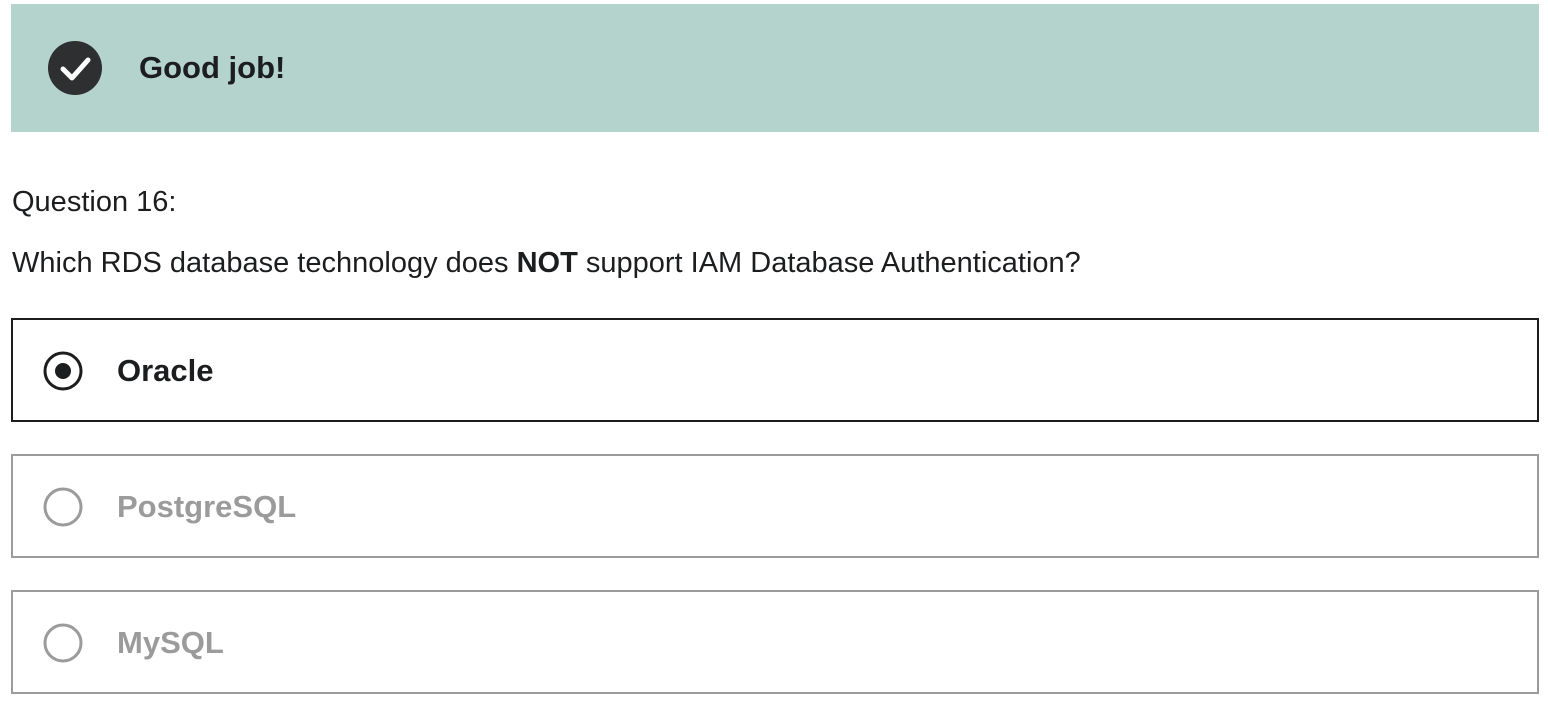 The width and height of the screenshot is (1548, 710). Describe the element at coordinates (775, 506) in the screenshot. I see `answer-option-postgresql: PostgreSQL` at that location.